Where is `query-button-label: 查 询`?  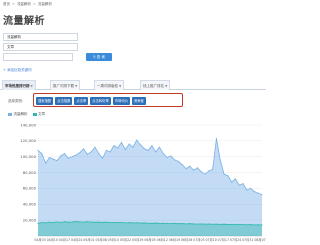 query-button-label: 查 询 is located at coordinates (100, 57).